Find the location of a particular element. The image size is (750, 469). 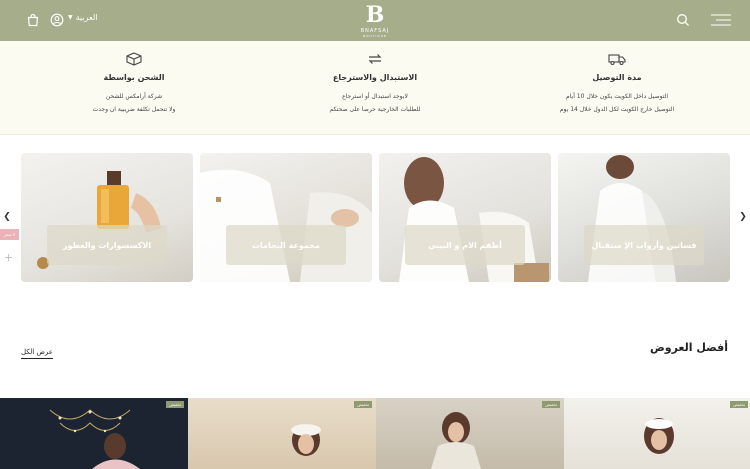

brand-logo: B BNAFSAJ BOUTIQUE is located at coordinates (375, 21).